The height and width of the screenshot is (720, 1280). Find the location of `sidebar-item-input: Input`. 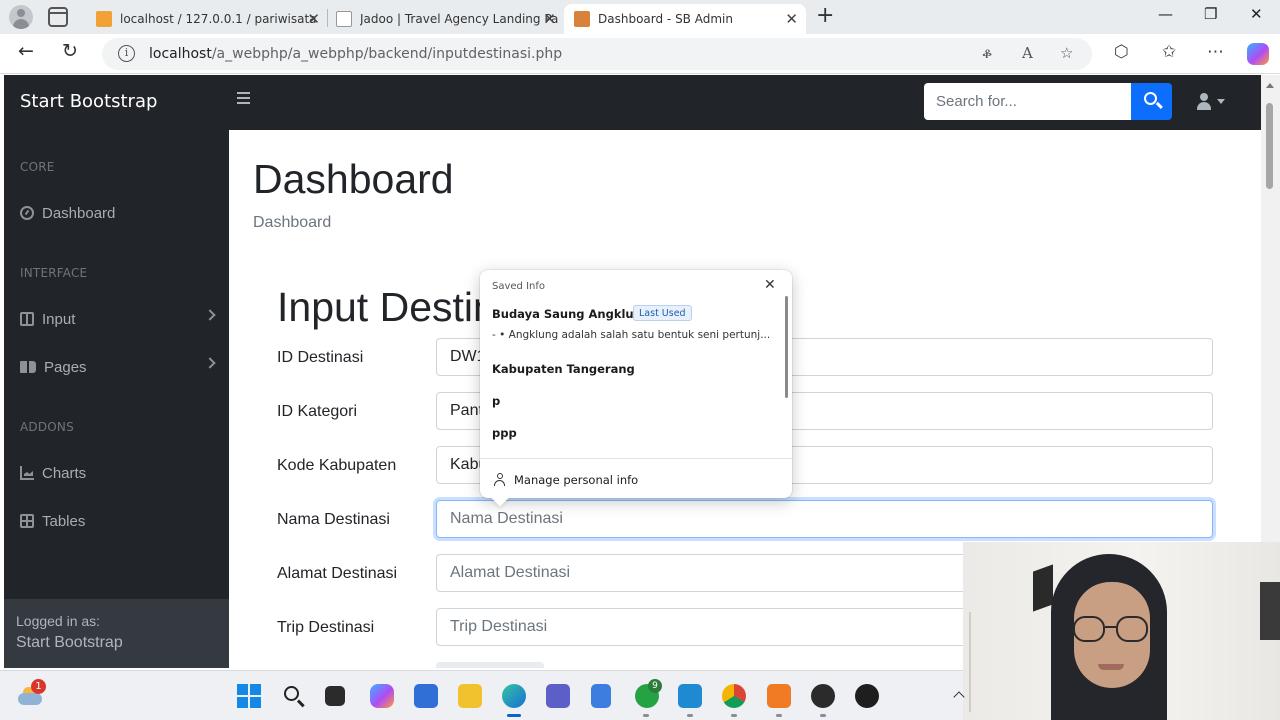

sidebar-item-input: Input is located at coordinates (120, 319).